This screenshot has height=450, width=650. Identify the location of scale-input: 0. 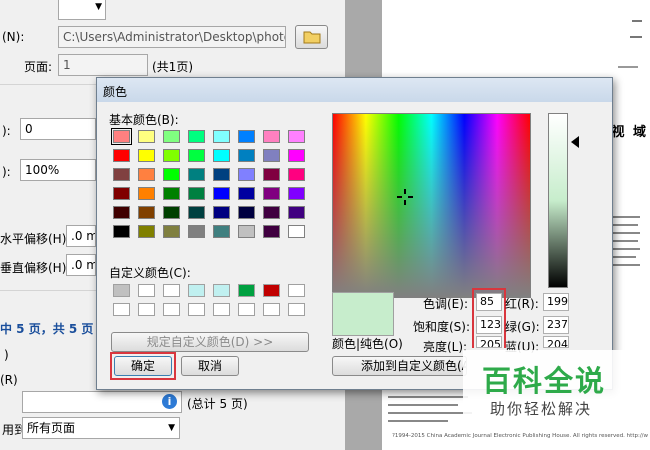
(58, 129).